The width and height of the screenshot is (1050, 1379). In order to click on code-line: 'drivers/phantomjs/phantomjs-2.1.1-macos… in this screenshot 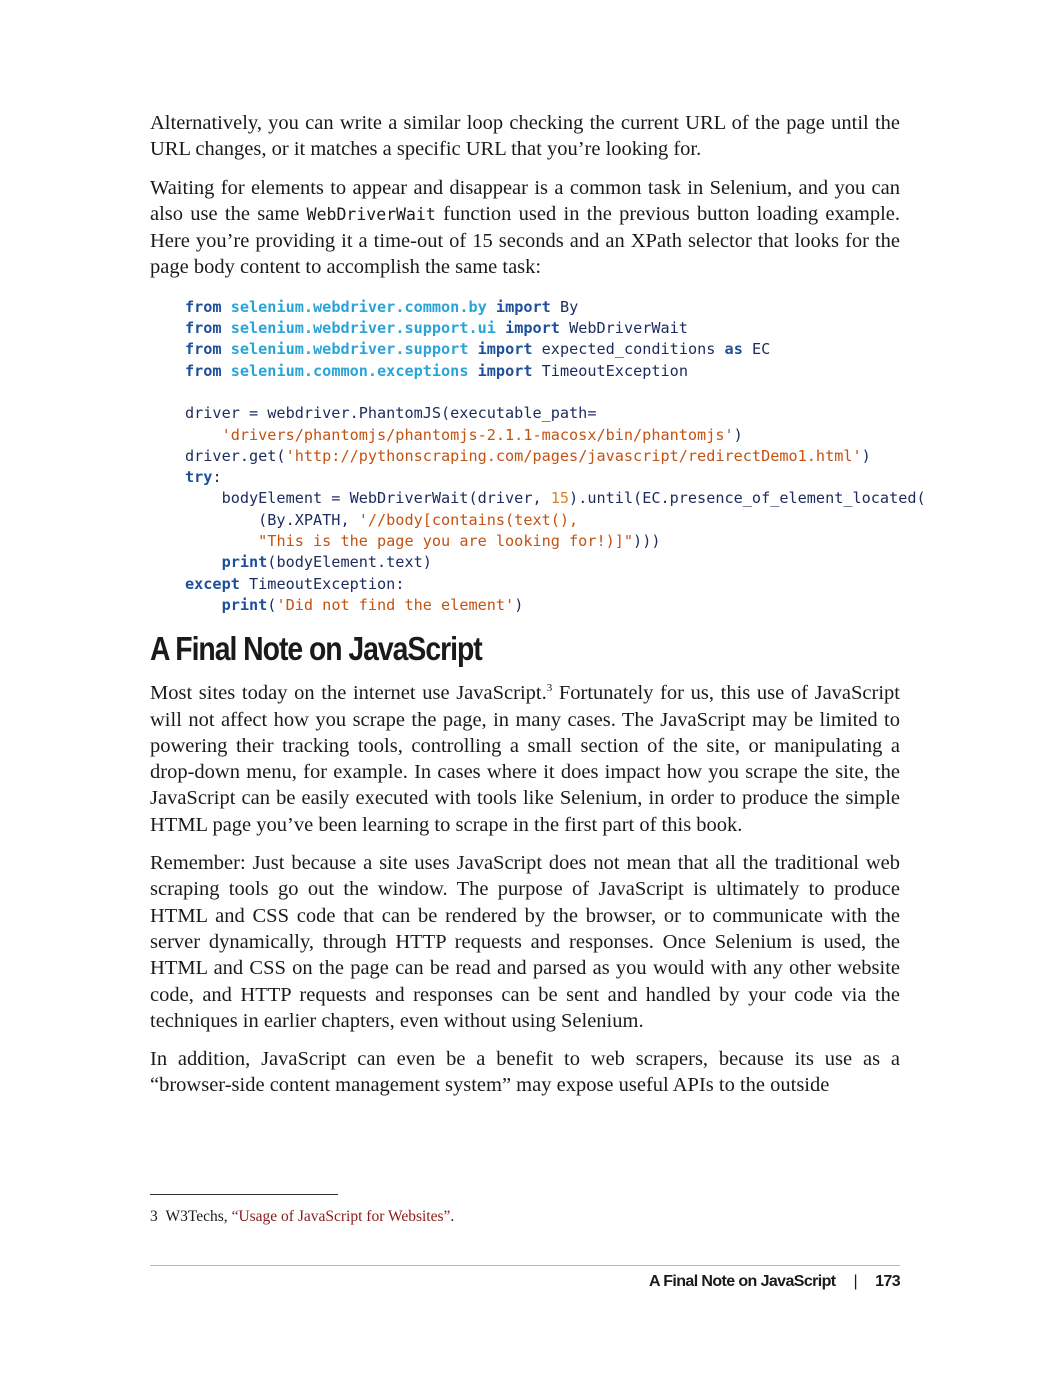, I will do `click(542, 435)`.